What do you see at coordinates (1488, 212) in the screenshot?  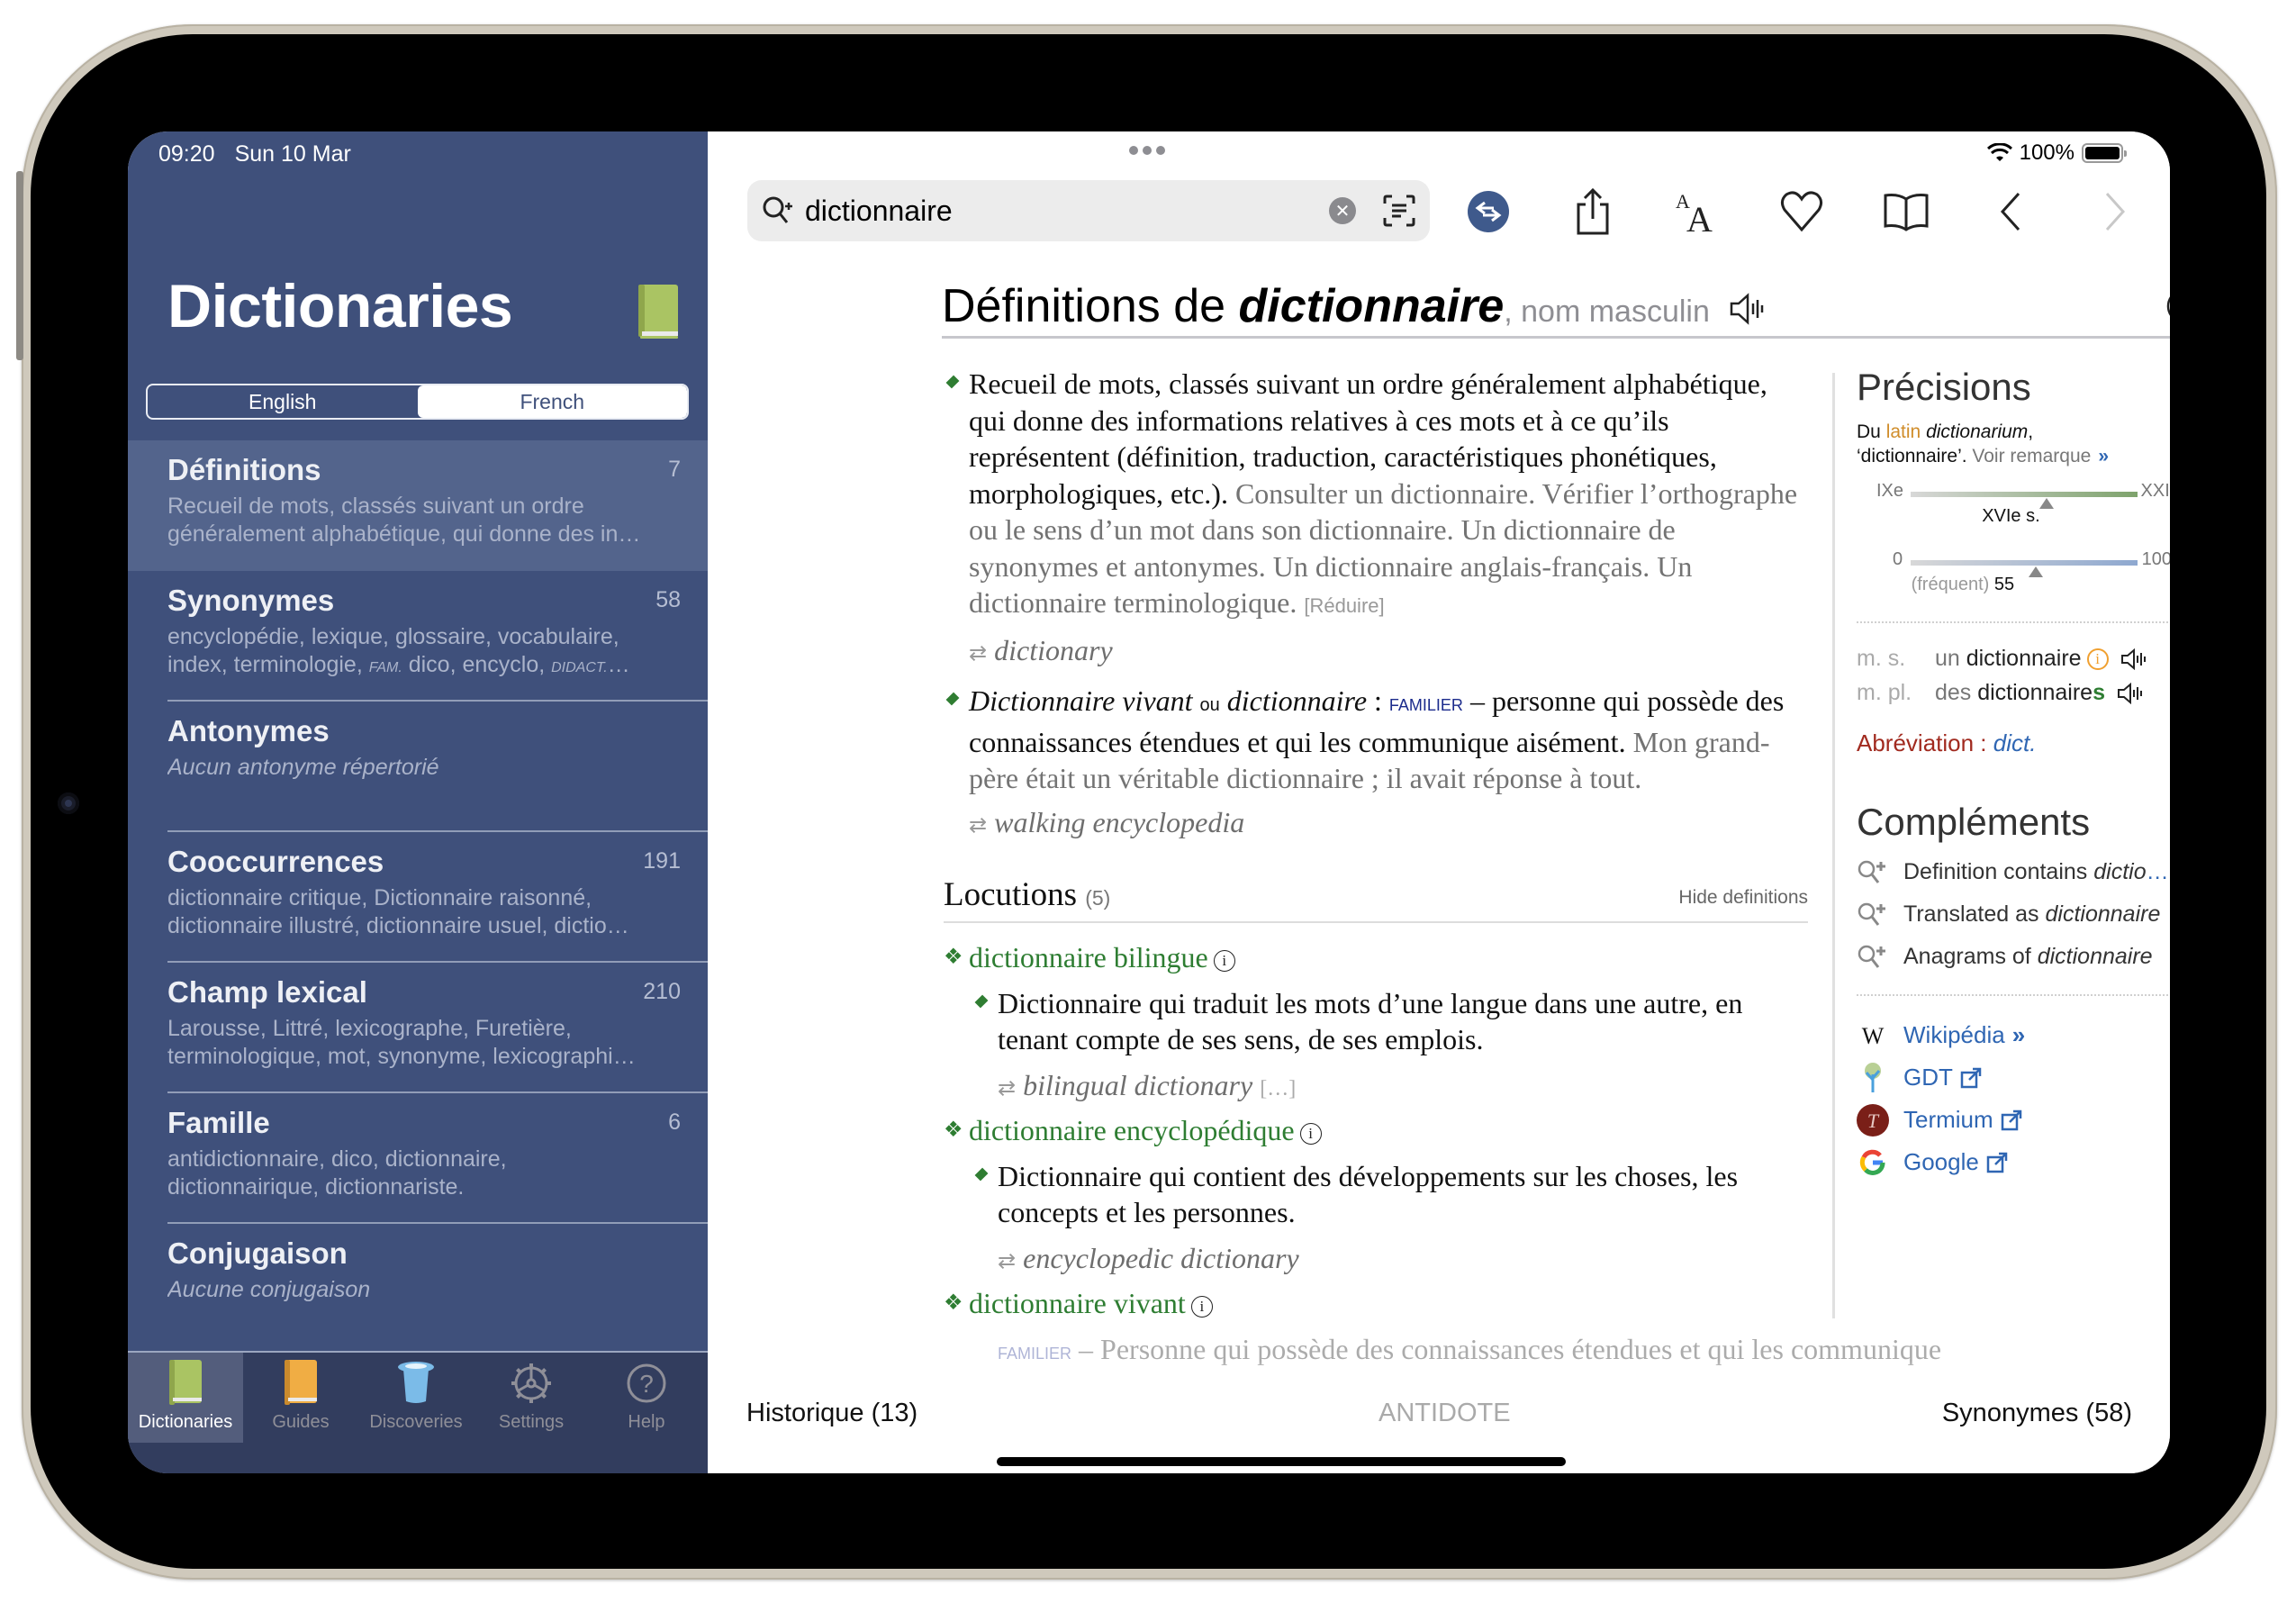 I see `translate-button` at bounding box center [1488, 212].